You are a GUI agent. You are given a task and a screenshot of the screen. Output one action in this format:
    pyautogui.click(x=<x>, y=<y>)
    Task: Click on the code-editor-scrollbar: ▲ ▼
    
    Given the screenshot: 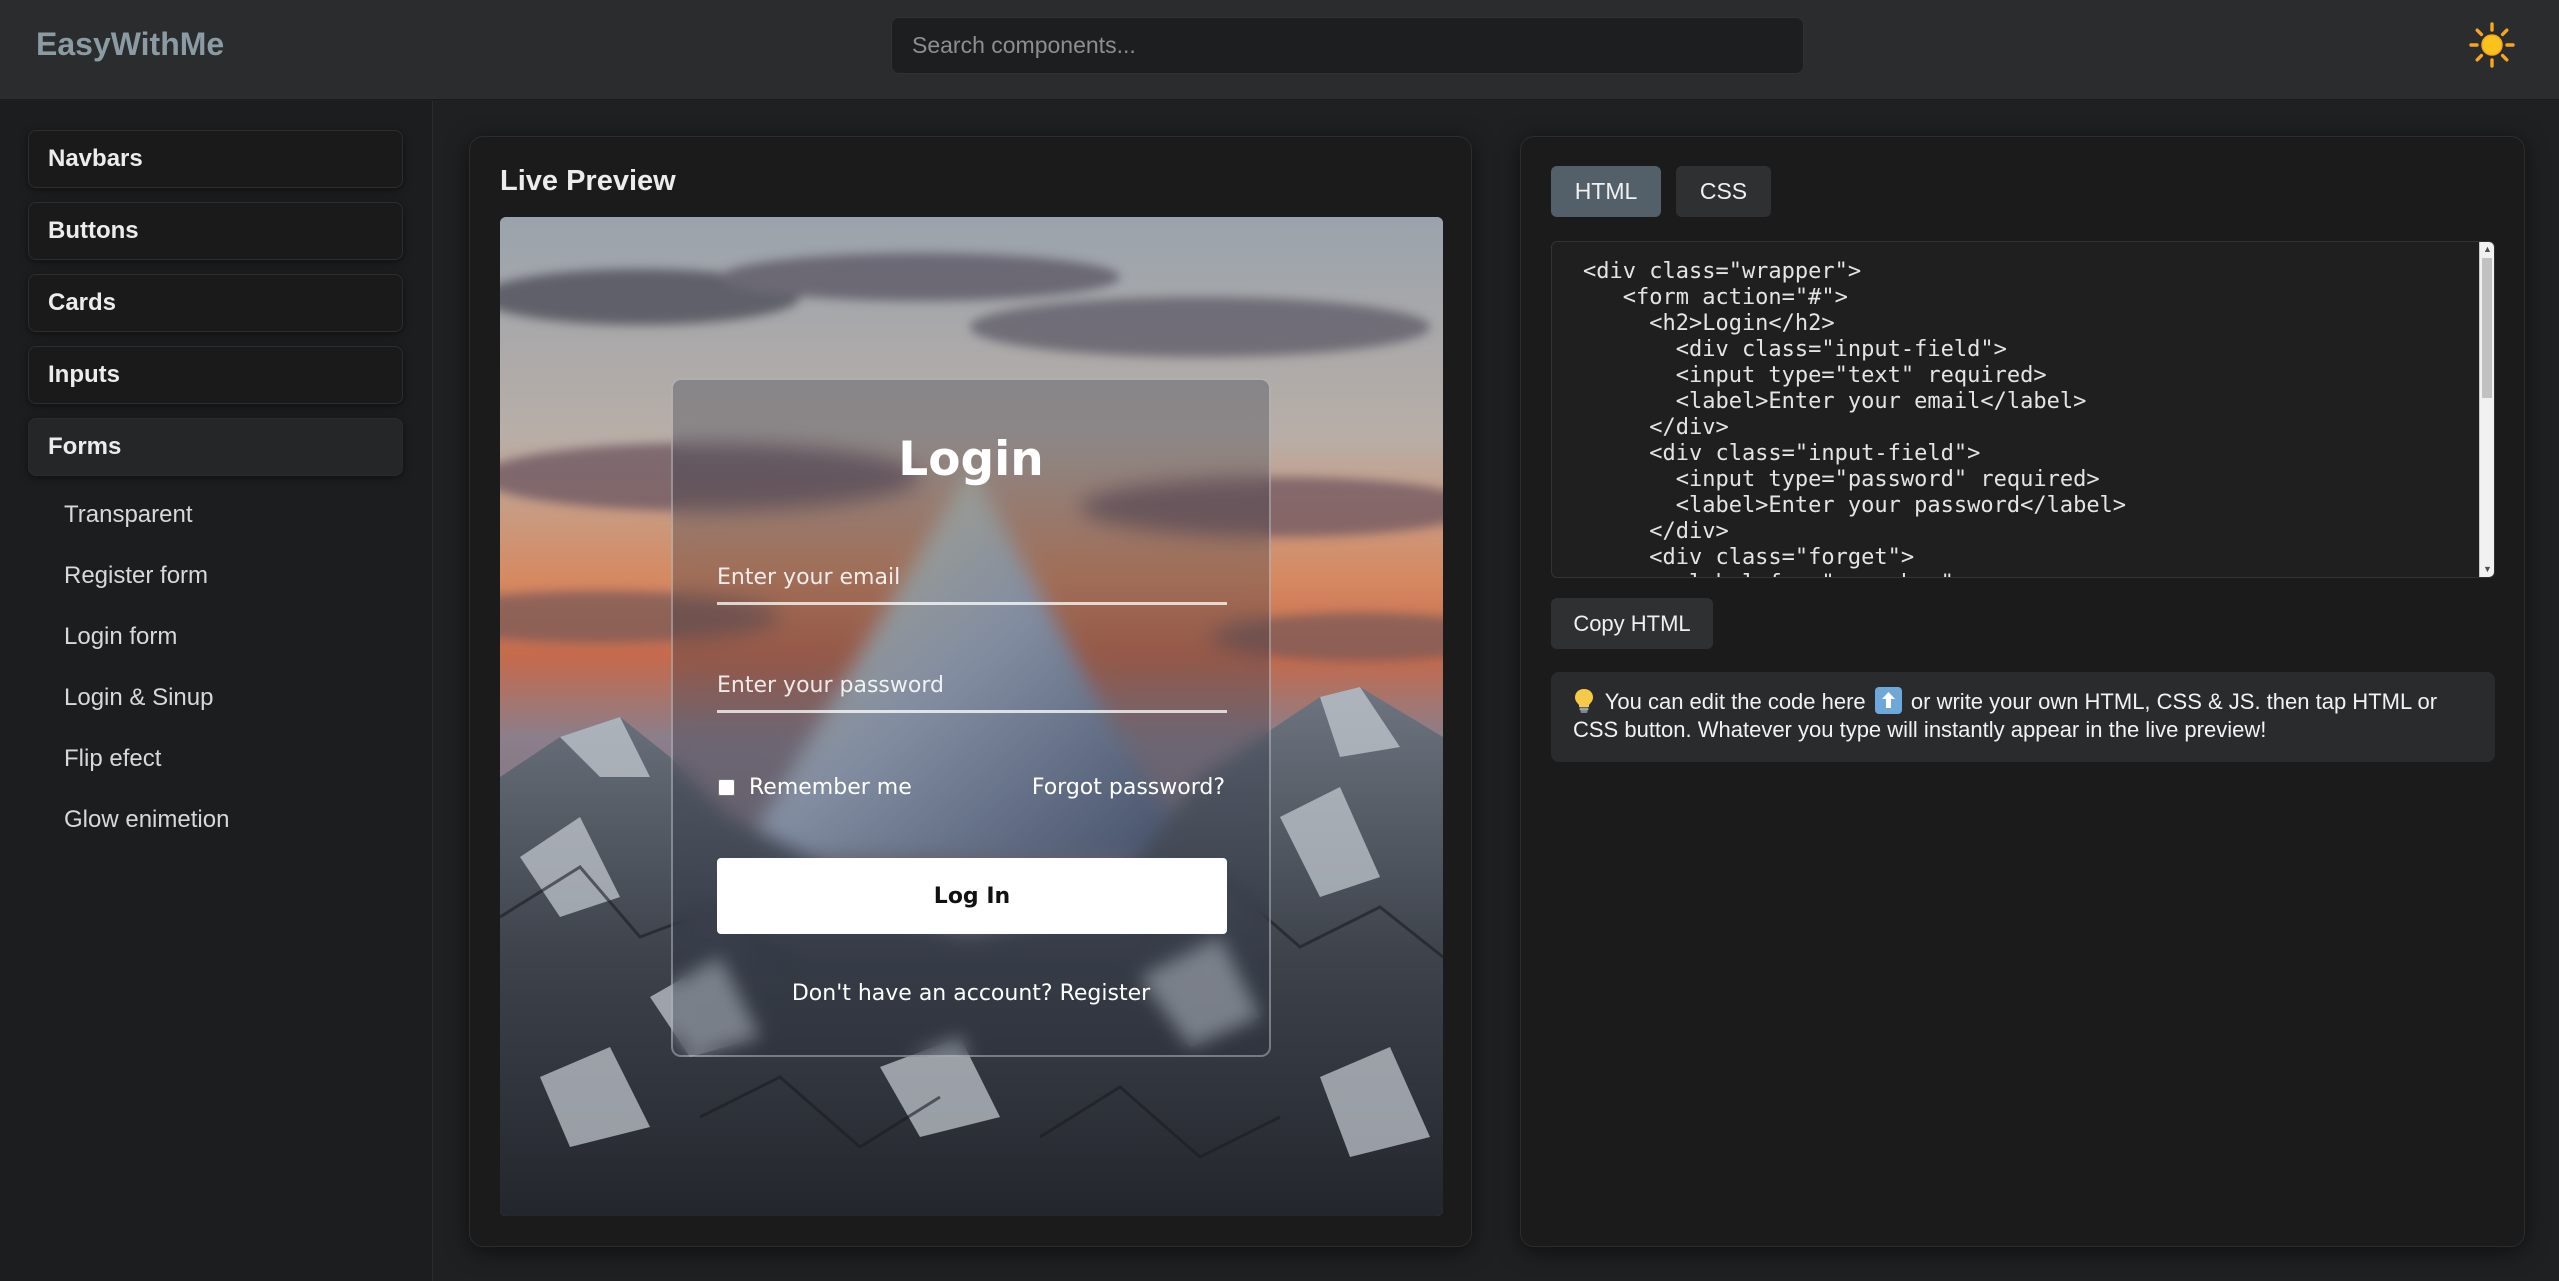 What is the action you would take?
    pyautogui.click(x=2486, y=409)
    